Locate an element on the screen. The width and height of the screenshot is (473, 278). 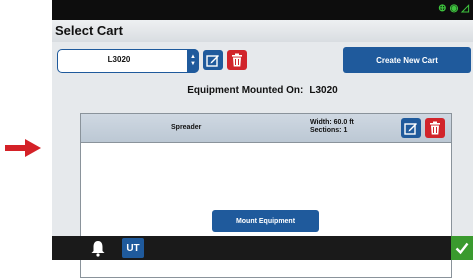
delete-equipment-button is located at coordinates (435, 128).